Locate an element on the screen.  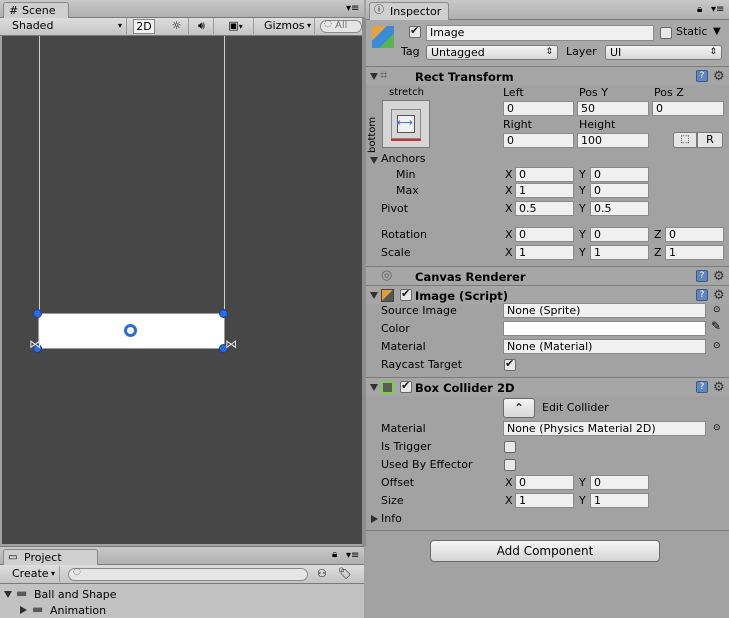
posy-field: 50 is located at coordinates (613, 108).